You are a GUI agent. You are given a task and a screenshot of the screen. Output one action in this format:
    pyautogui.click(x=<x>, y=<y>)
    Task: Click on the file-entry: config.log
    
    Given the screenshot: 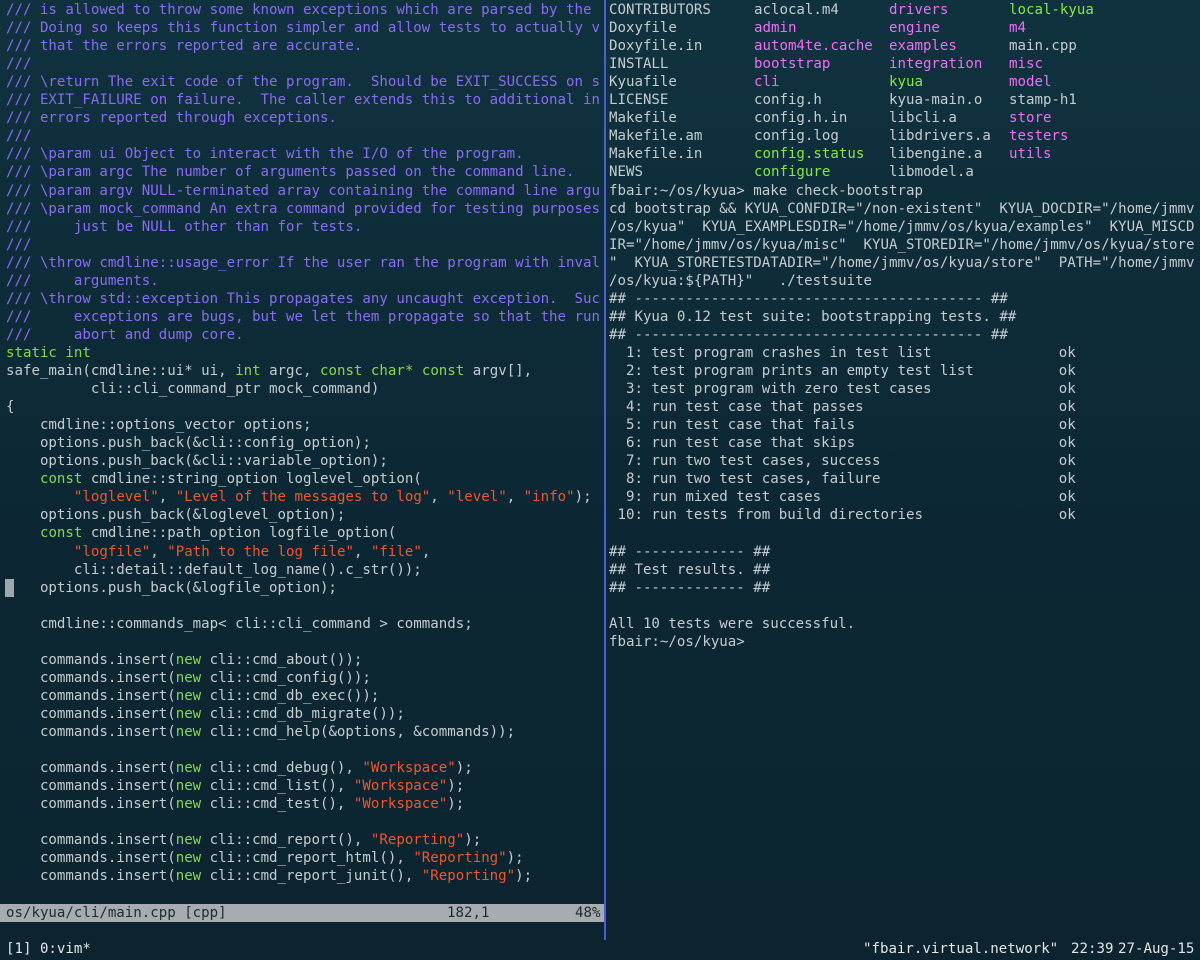 What is the action you would take?
    pyautogui.click(x=796, y=136)
    